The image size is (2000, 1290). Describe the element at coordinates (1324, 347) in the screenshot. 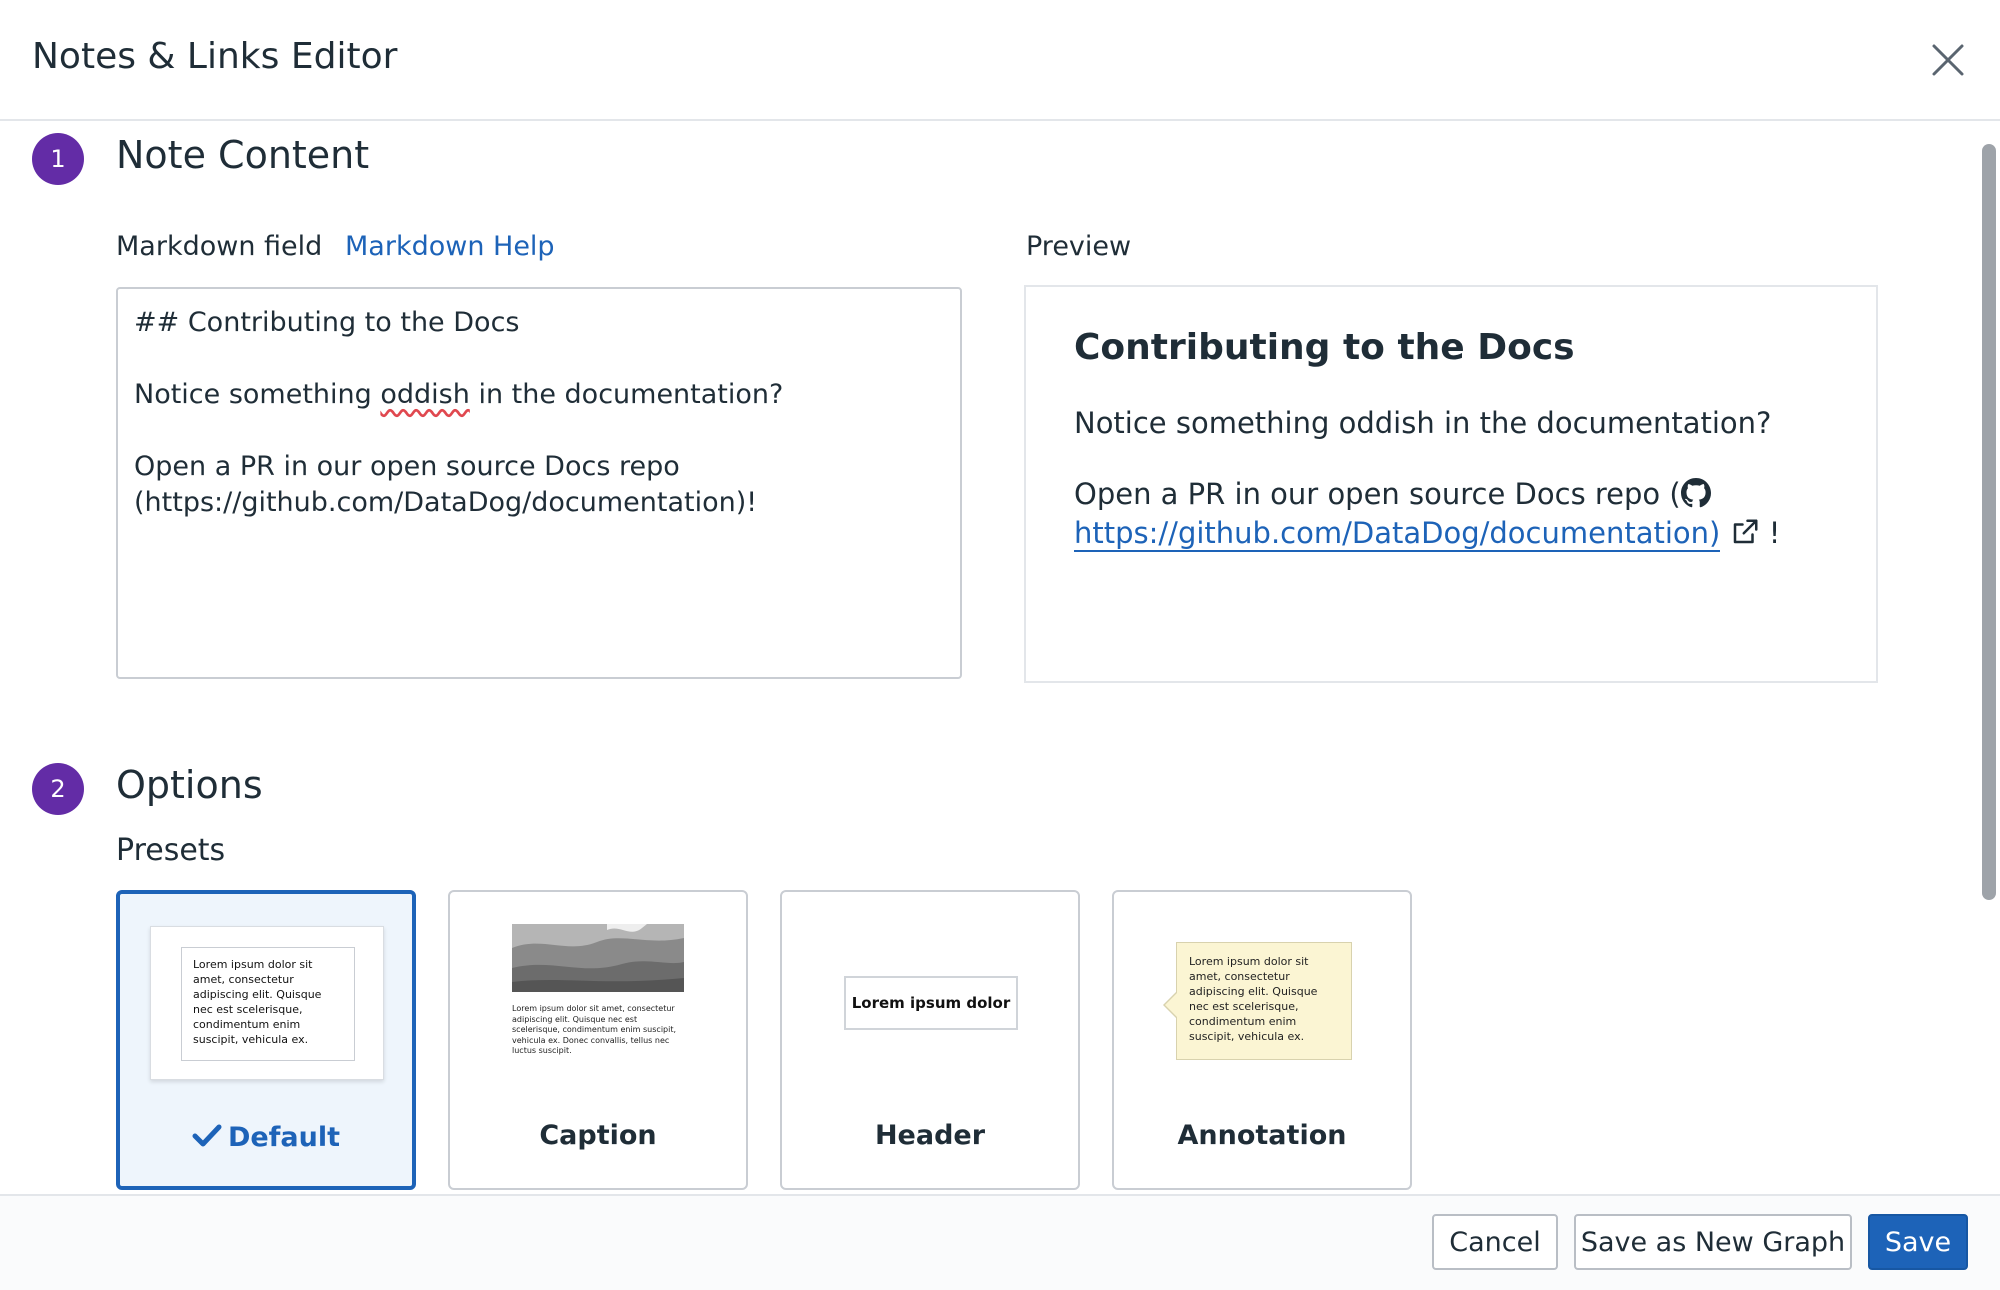

I see `preview-heading: Contributing to the Docs` at that location.